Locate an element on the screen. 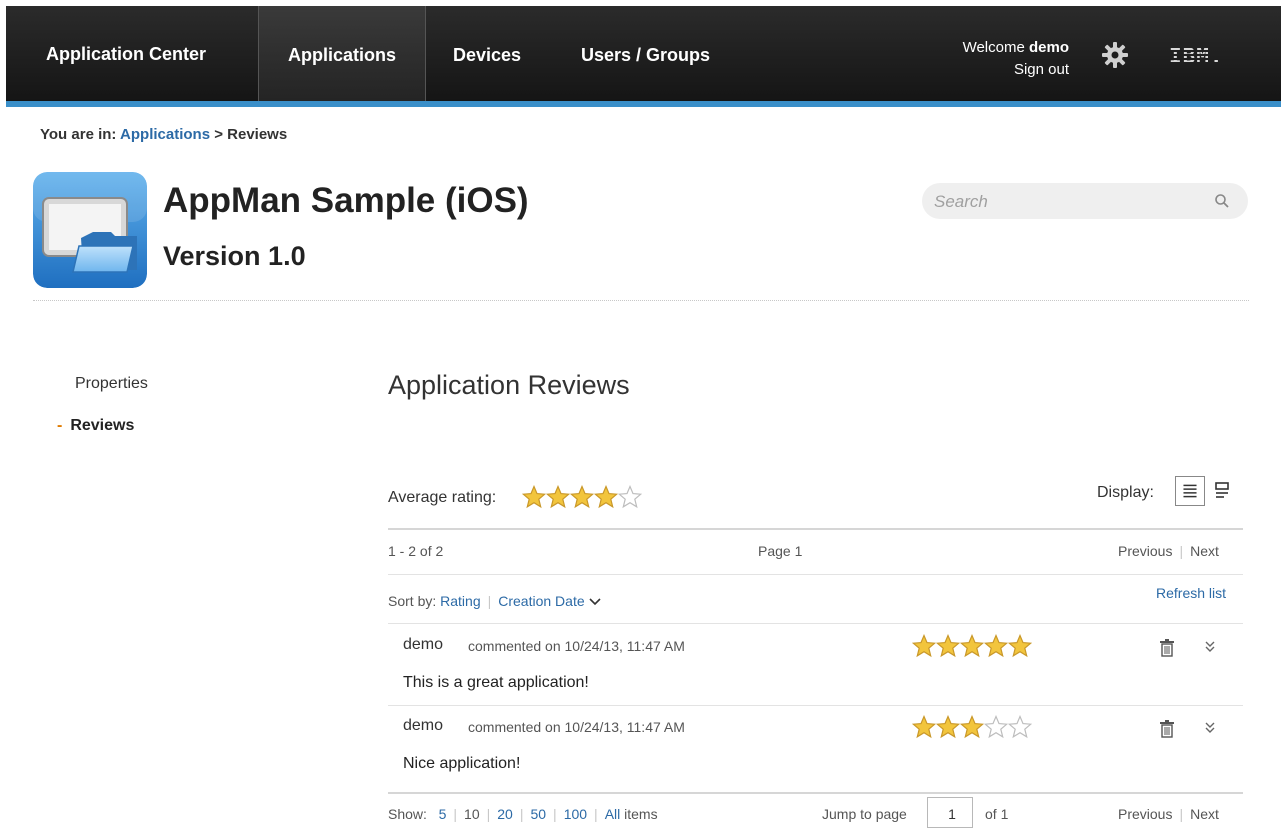  ibm-logo-text: IBM. is located at coordinates (1196, 56).